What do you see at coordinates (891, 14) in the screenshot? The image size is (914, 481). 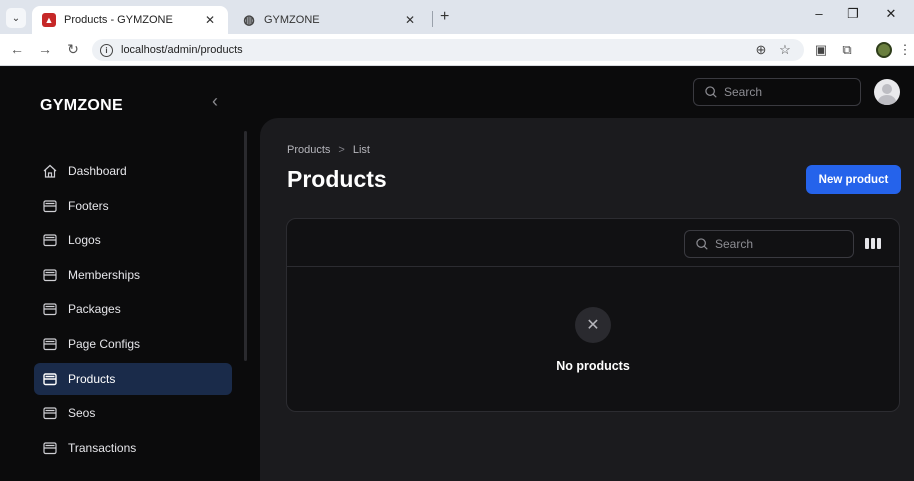 I see `close-window-button: ✕` at bounding box center [891, 14].